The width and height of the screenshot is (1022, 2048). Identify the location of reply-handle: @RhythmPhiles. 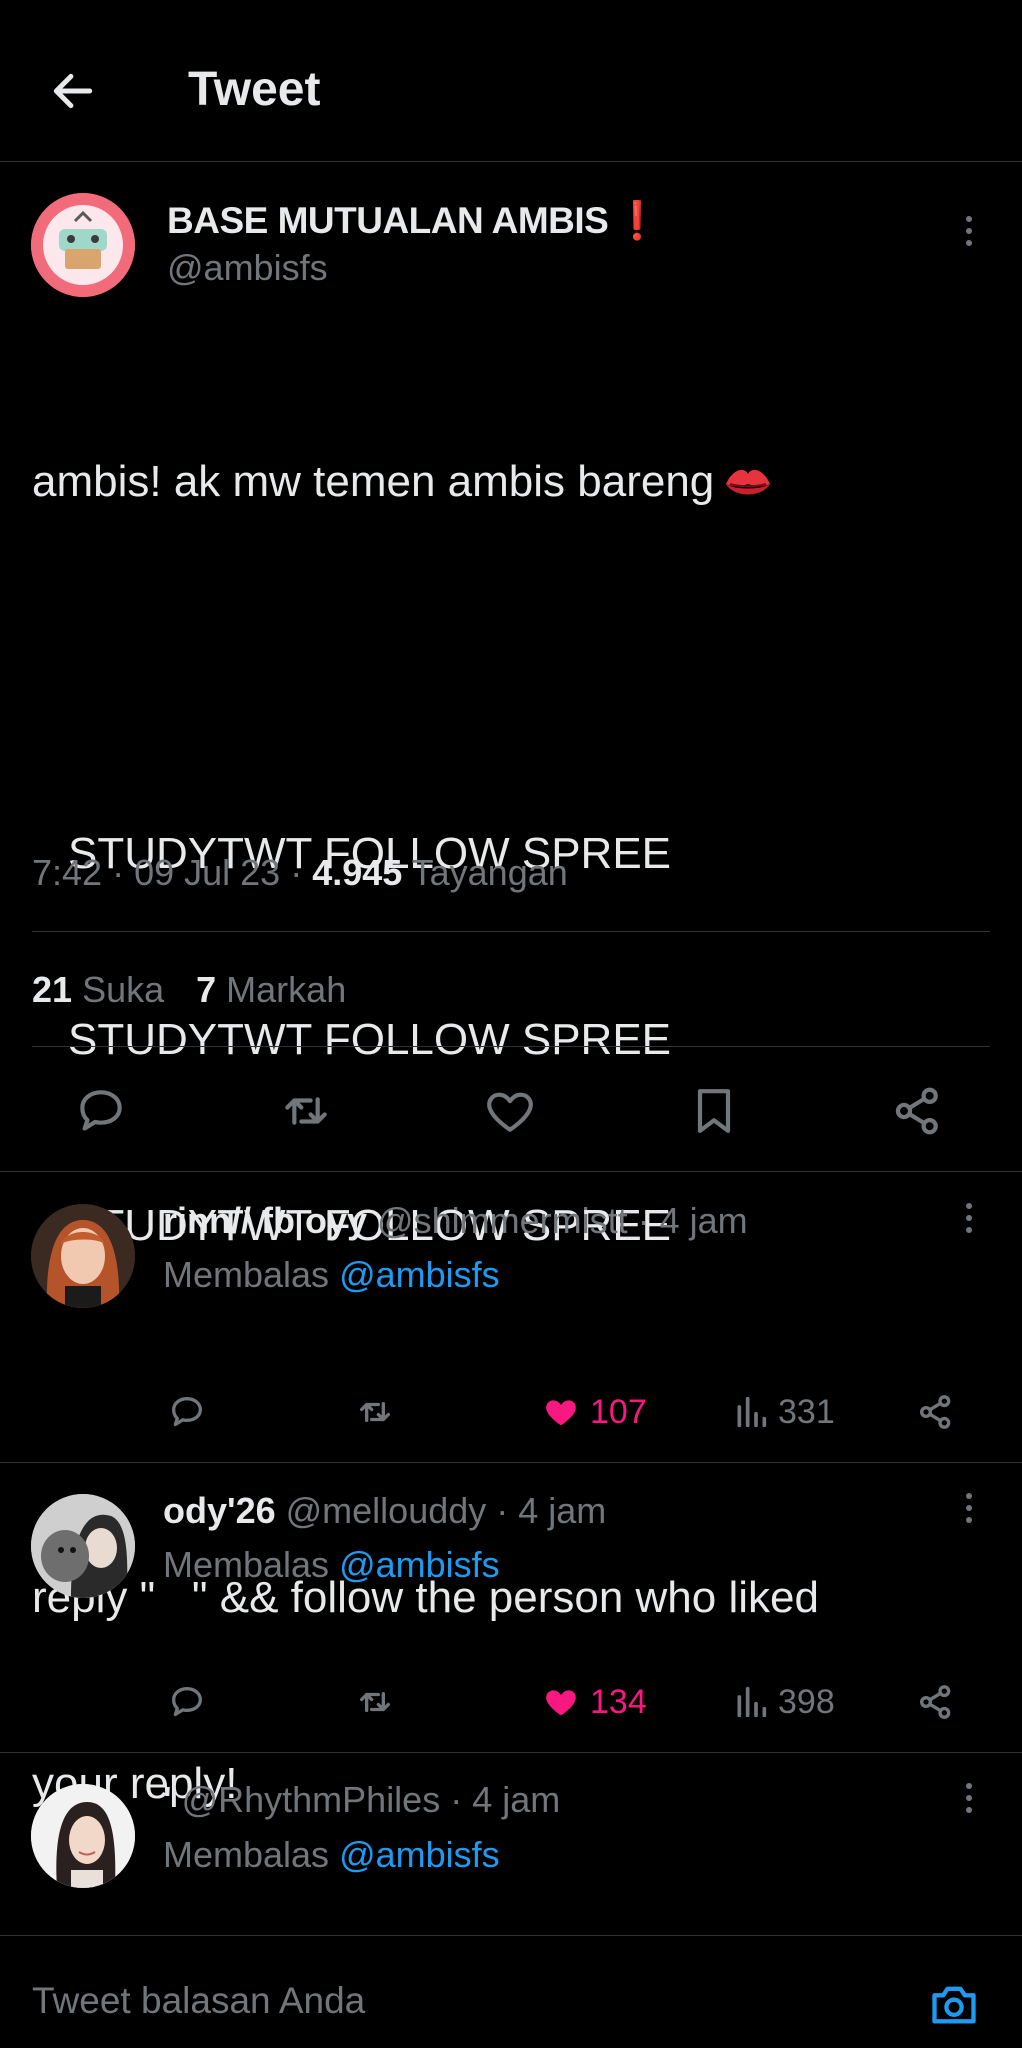
(311, 1799).